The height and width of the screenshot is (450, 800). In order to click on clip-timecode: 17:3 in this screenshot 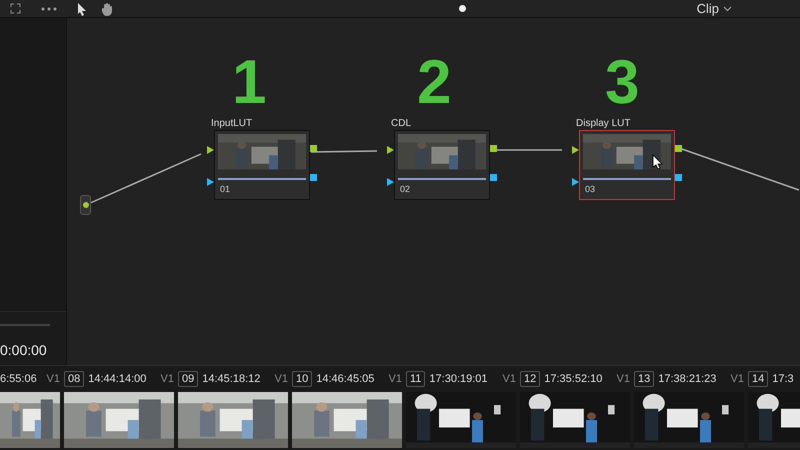, I will do `click(783, 379)`.